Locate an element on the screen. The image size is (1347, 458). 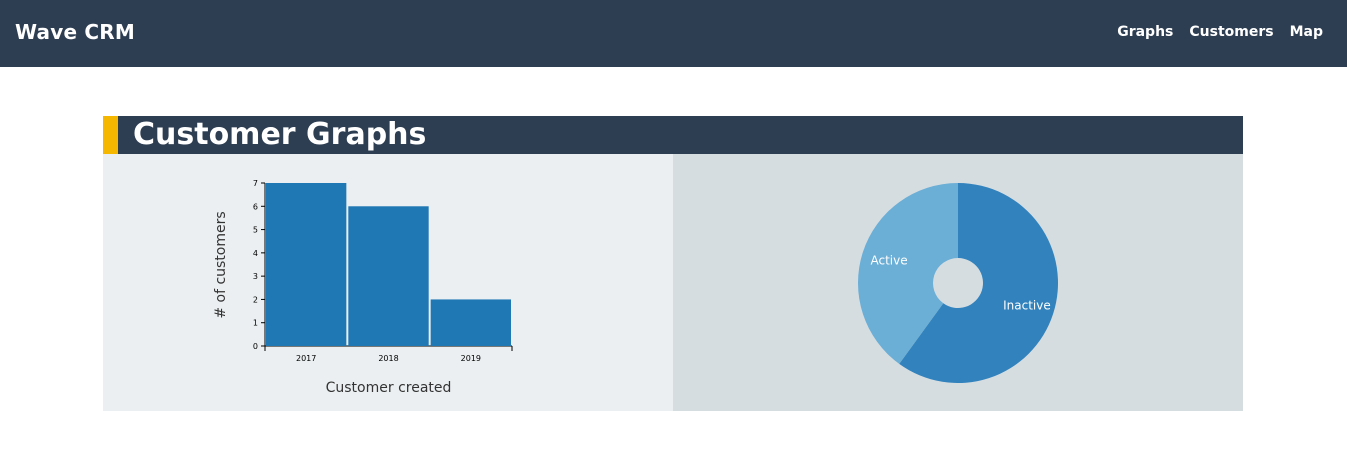
x-axis-label: Customer created is located at coordinates (389, 388).